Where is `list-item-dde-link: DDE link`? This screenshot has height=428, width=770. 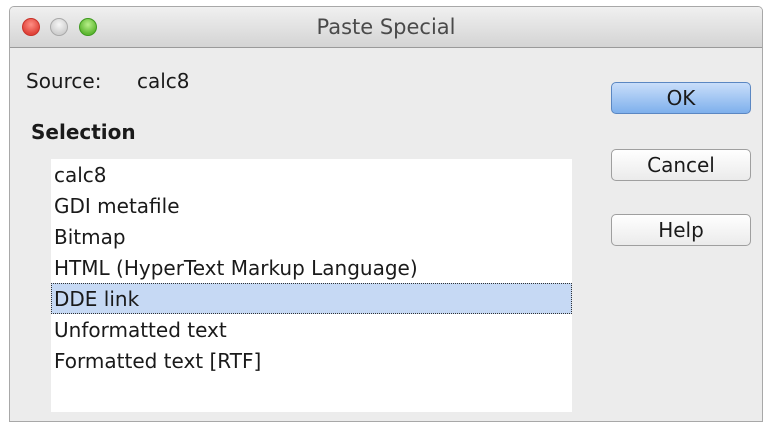 list-item-dde-link: DDE link is located at coordinates (311, 298).